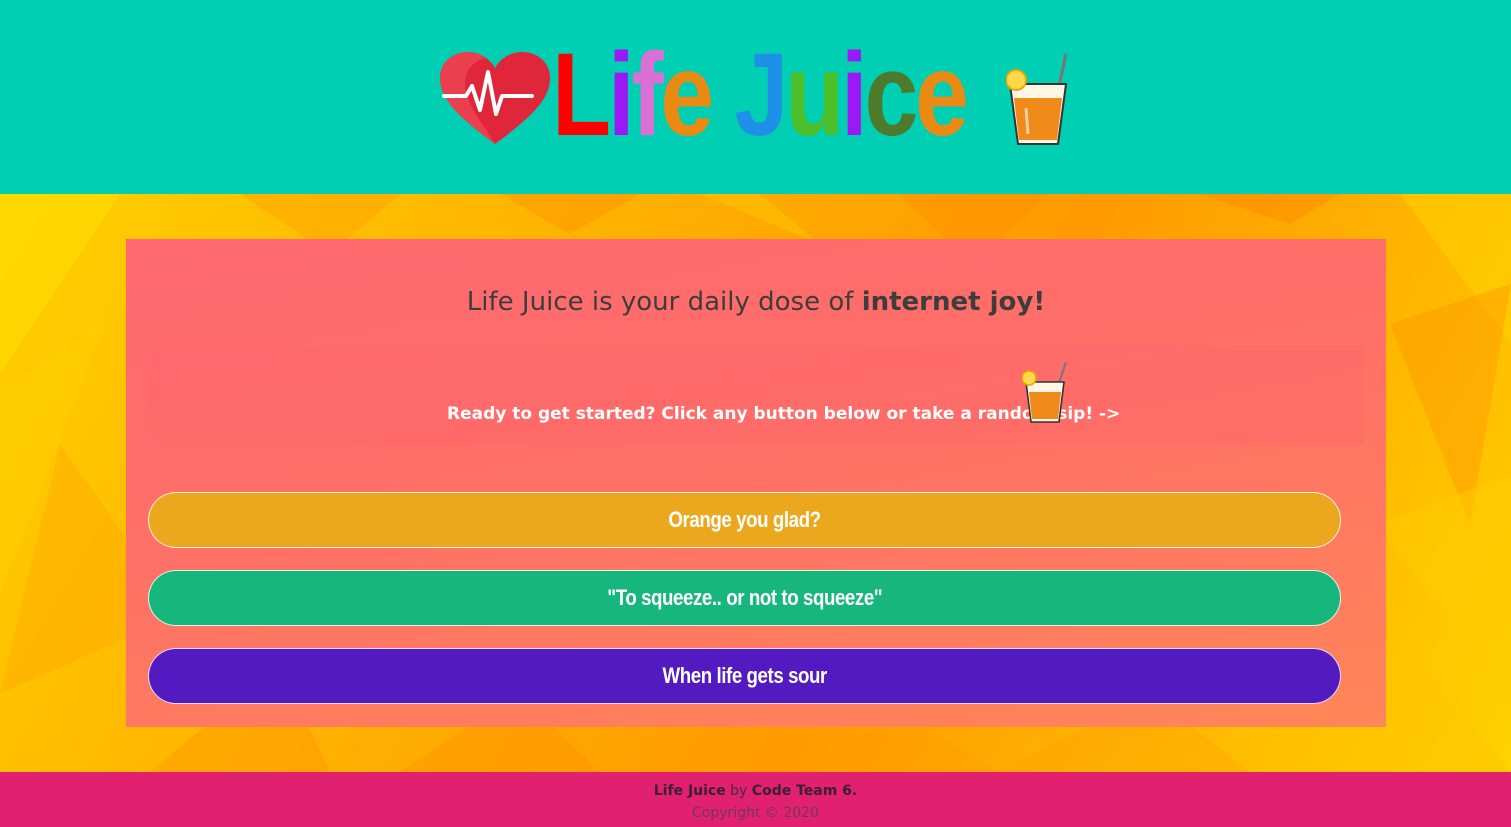  Describe the element at coordinates (804, 791) in the screenshot. I see `footer-team: Code Team 6.` at that location.